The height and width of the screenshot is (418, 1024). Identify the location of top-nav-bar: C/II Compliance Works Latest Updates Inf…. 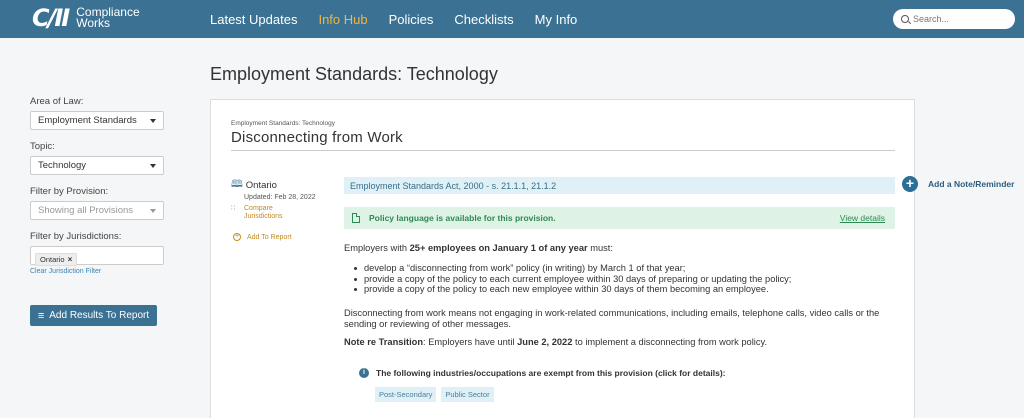
(512, 19).